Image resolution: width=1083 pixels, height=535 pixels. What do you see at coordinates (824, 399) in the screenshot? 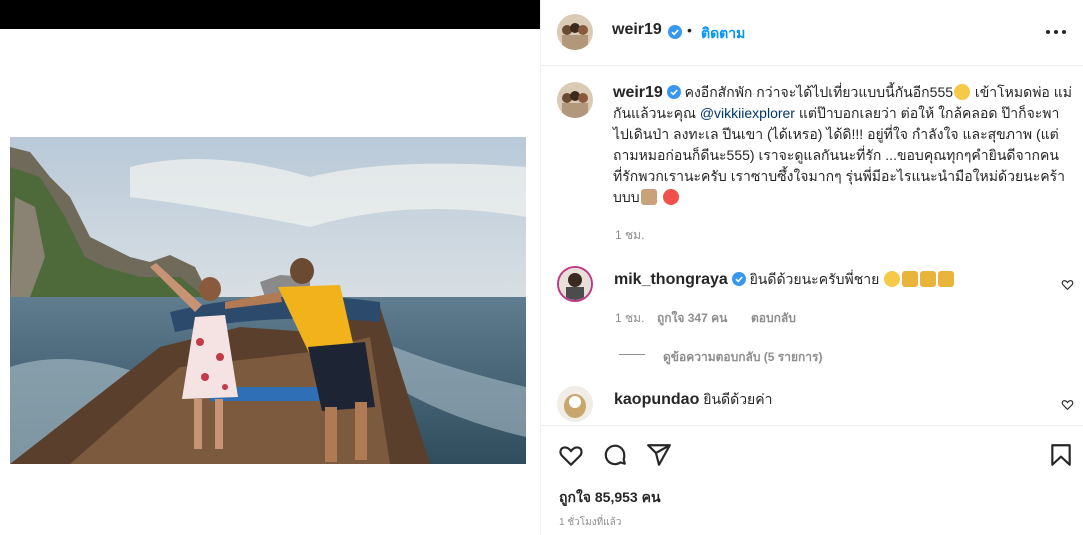
I see `comment-text: kaopundao ยินดีด้วยค่า` at bounding box center [824, 399].